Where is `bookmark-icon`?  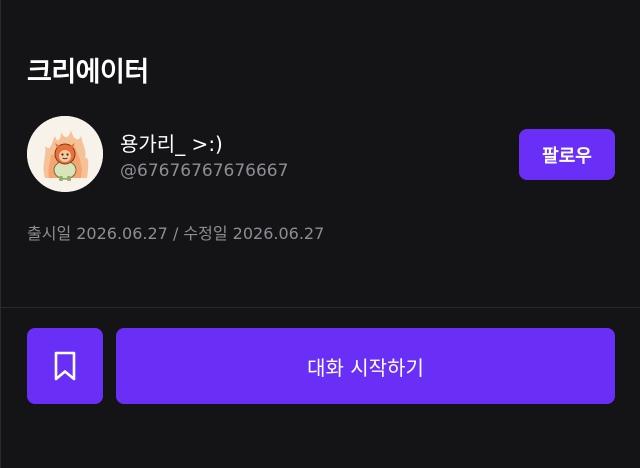
bookmark-icon is located at coordinates (65, 366).